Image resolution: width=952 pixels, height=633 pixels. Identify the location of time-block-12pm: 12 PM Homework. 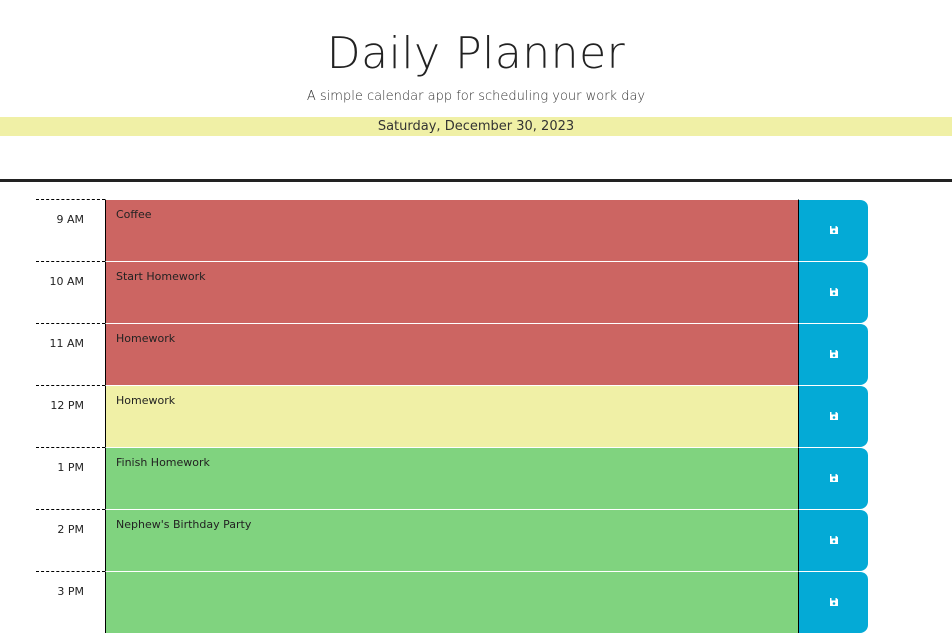
(476, 416).